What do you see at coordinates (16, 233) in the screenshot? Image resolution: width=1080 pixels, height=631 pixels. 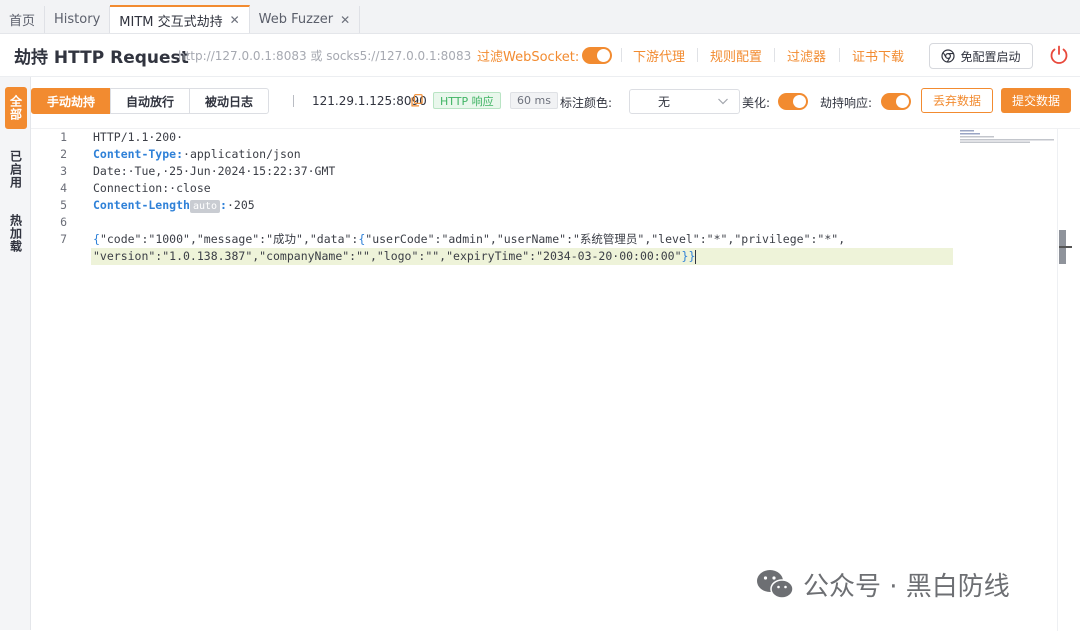 I see `siderail-item-hot-reload: 热加载` at bounding box center [16, 233].